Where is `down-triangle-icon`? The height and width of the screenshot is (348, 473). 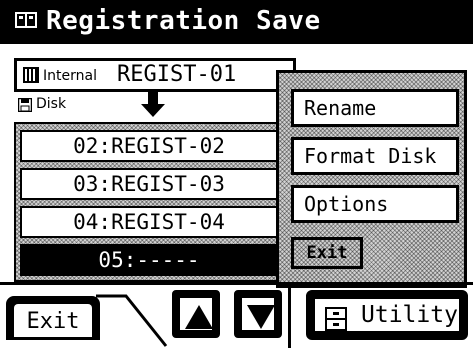 down-triangle-icon is located at coordinates (261, 317).